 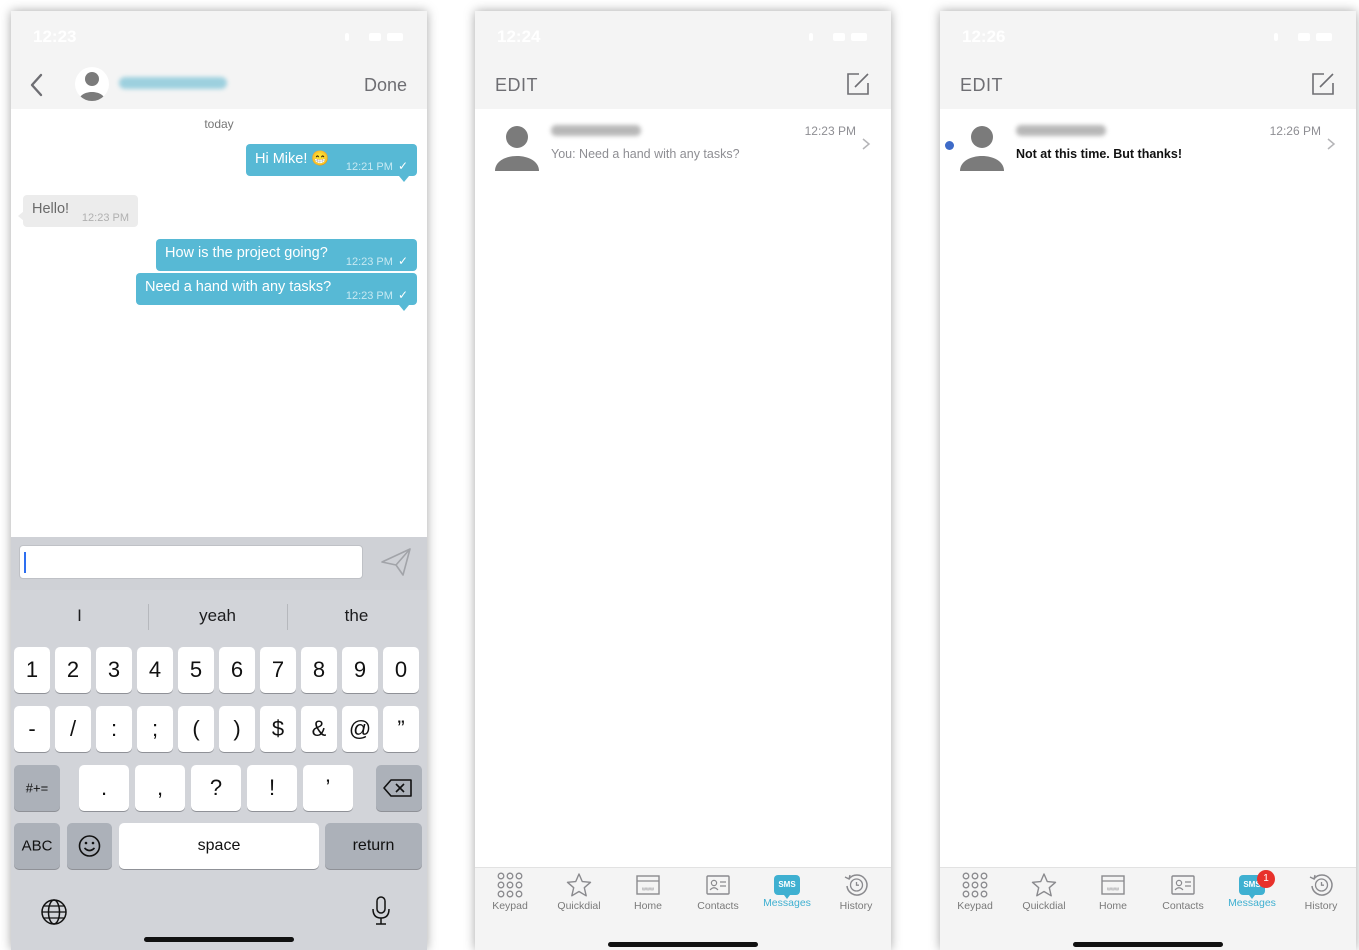 What do you see at coordinates (196, 729) in the screenshot?
I see `symbol-key: (` at bounding box center [196, 729].